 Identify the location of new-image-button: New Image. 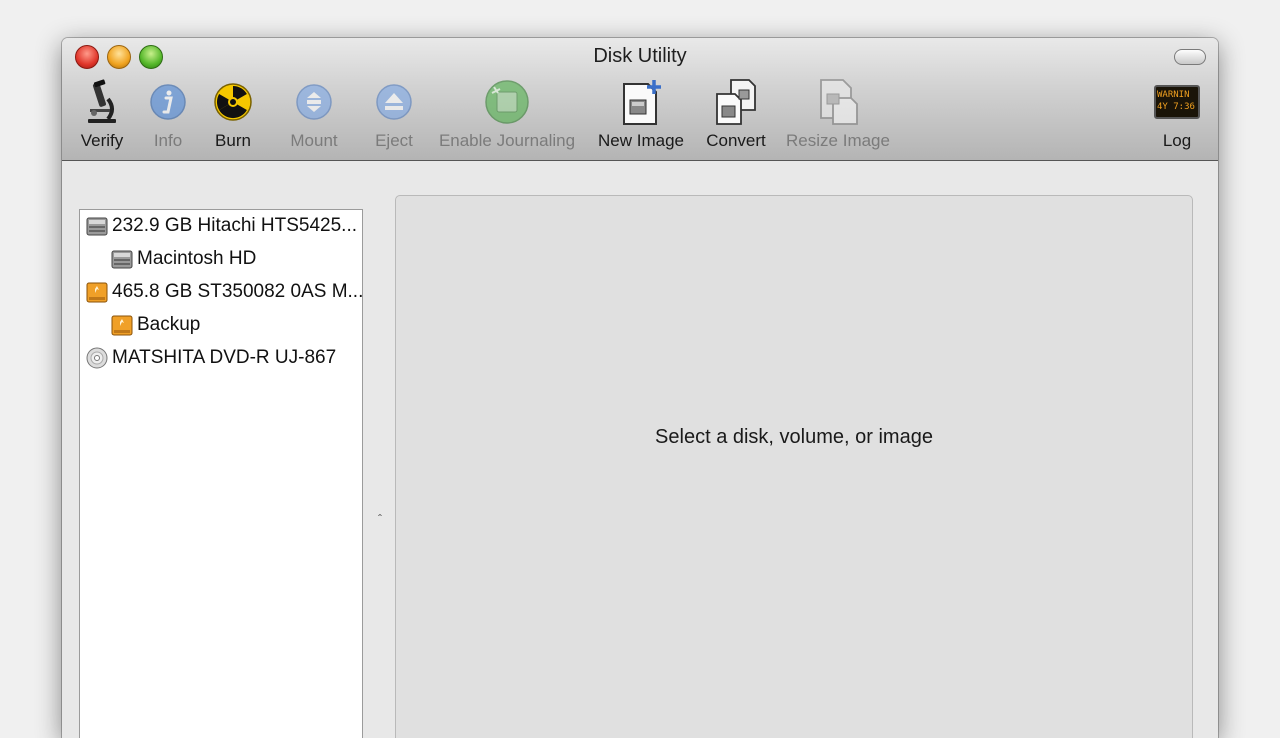
(641, 117).